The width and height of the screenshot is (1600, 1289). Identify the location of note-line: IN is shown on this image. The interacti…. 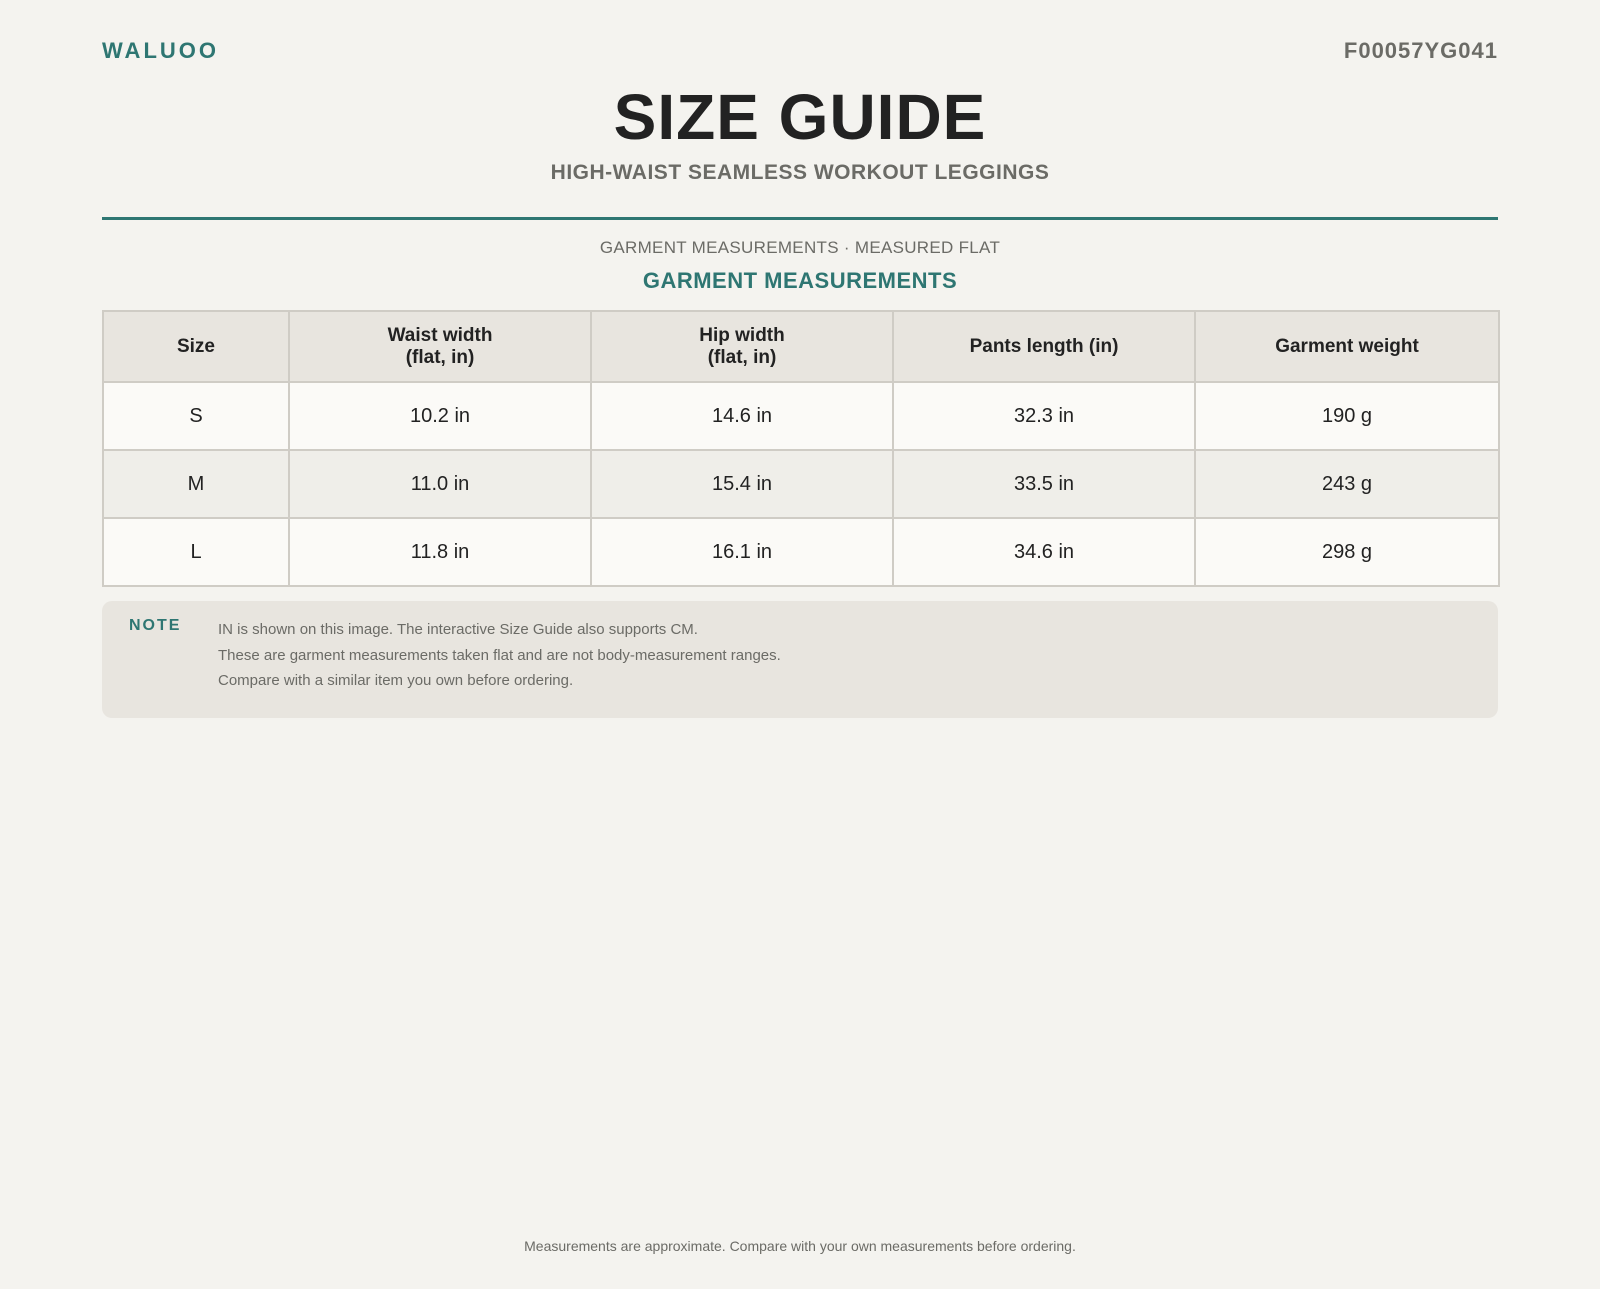
(458, 629).